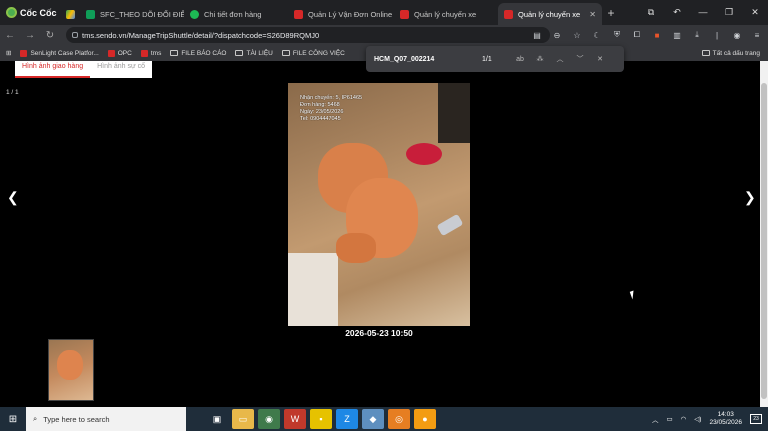 This screenshot has width=768, height=431. I want to click on task-view-icon: ▣, so click(217, 419).